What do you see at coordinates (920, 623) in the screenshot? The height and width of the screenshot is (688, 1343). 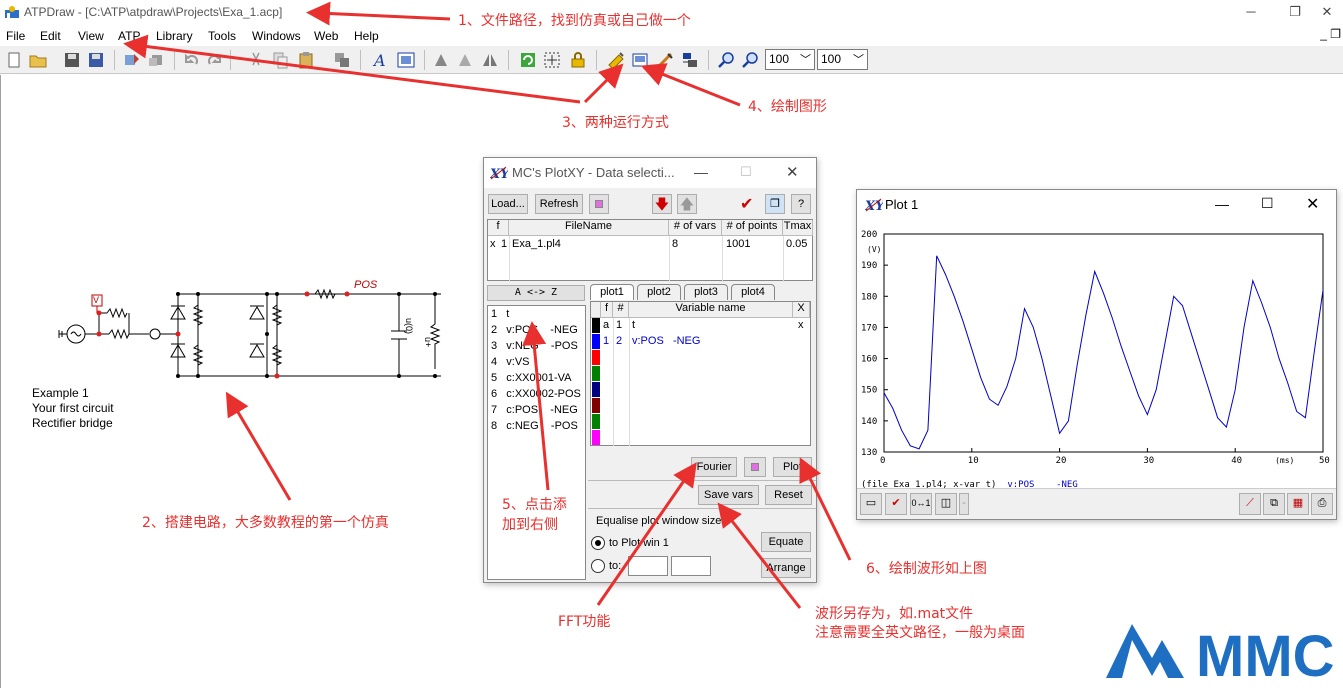 I see `annotation-8: 波形另存为，如.mat文件 注意需要全英文路径，一般为桌面` at bounding box center [920, 623].